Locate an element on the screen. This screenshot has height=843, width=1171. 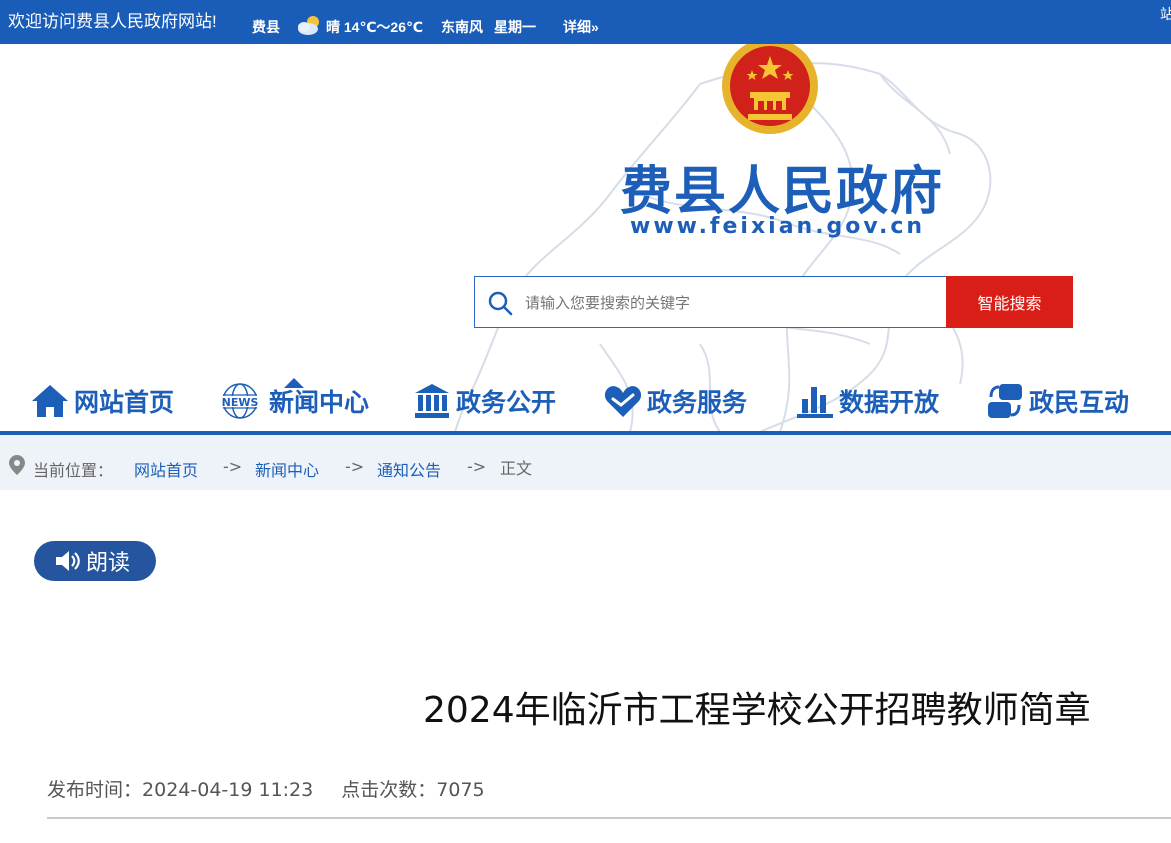
national-emblem-icon is located at coordinates (770, 89).